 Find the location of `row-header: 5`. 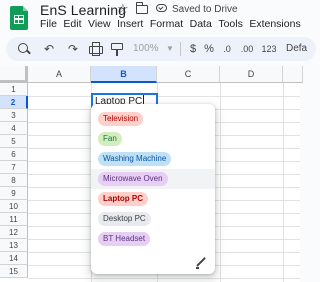

row-header: 5 is located at coordinates (14, 141).